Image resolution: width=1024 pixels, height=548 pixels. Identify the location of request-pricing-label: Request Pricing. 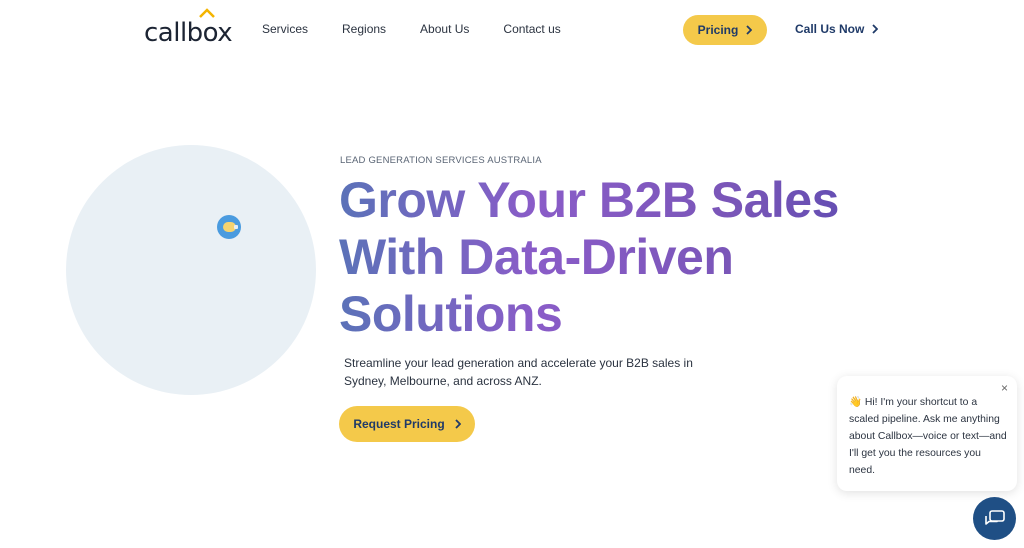
(399, 424).